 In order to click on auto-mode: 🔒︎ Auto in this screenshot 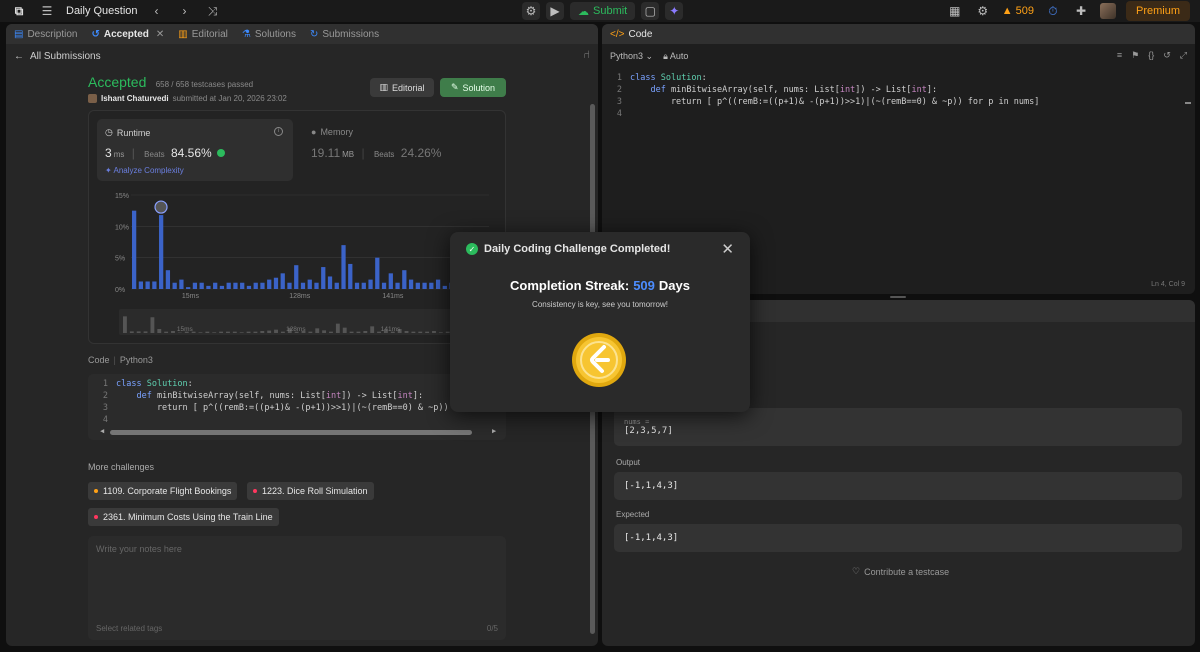, I will do `click(675, 56)`.